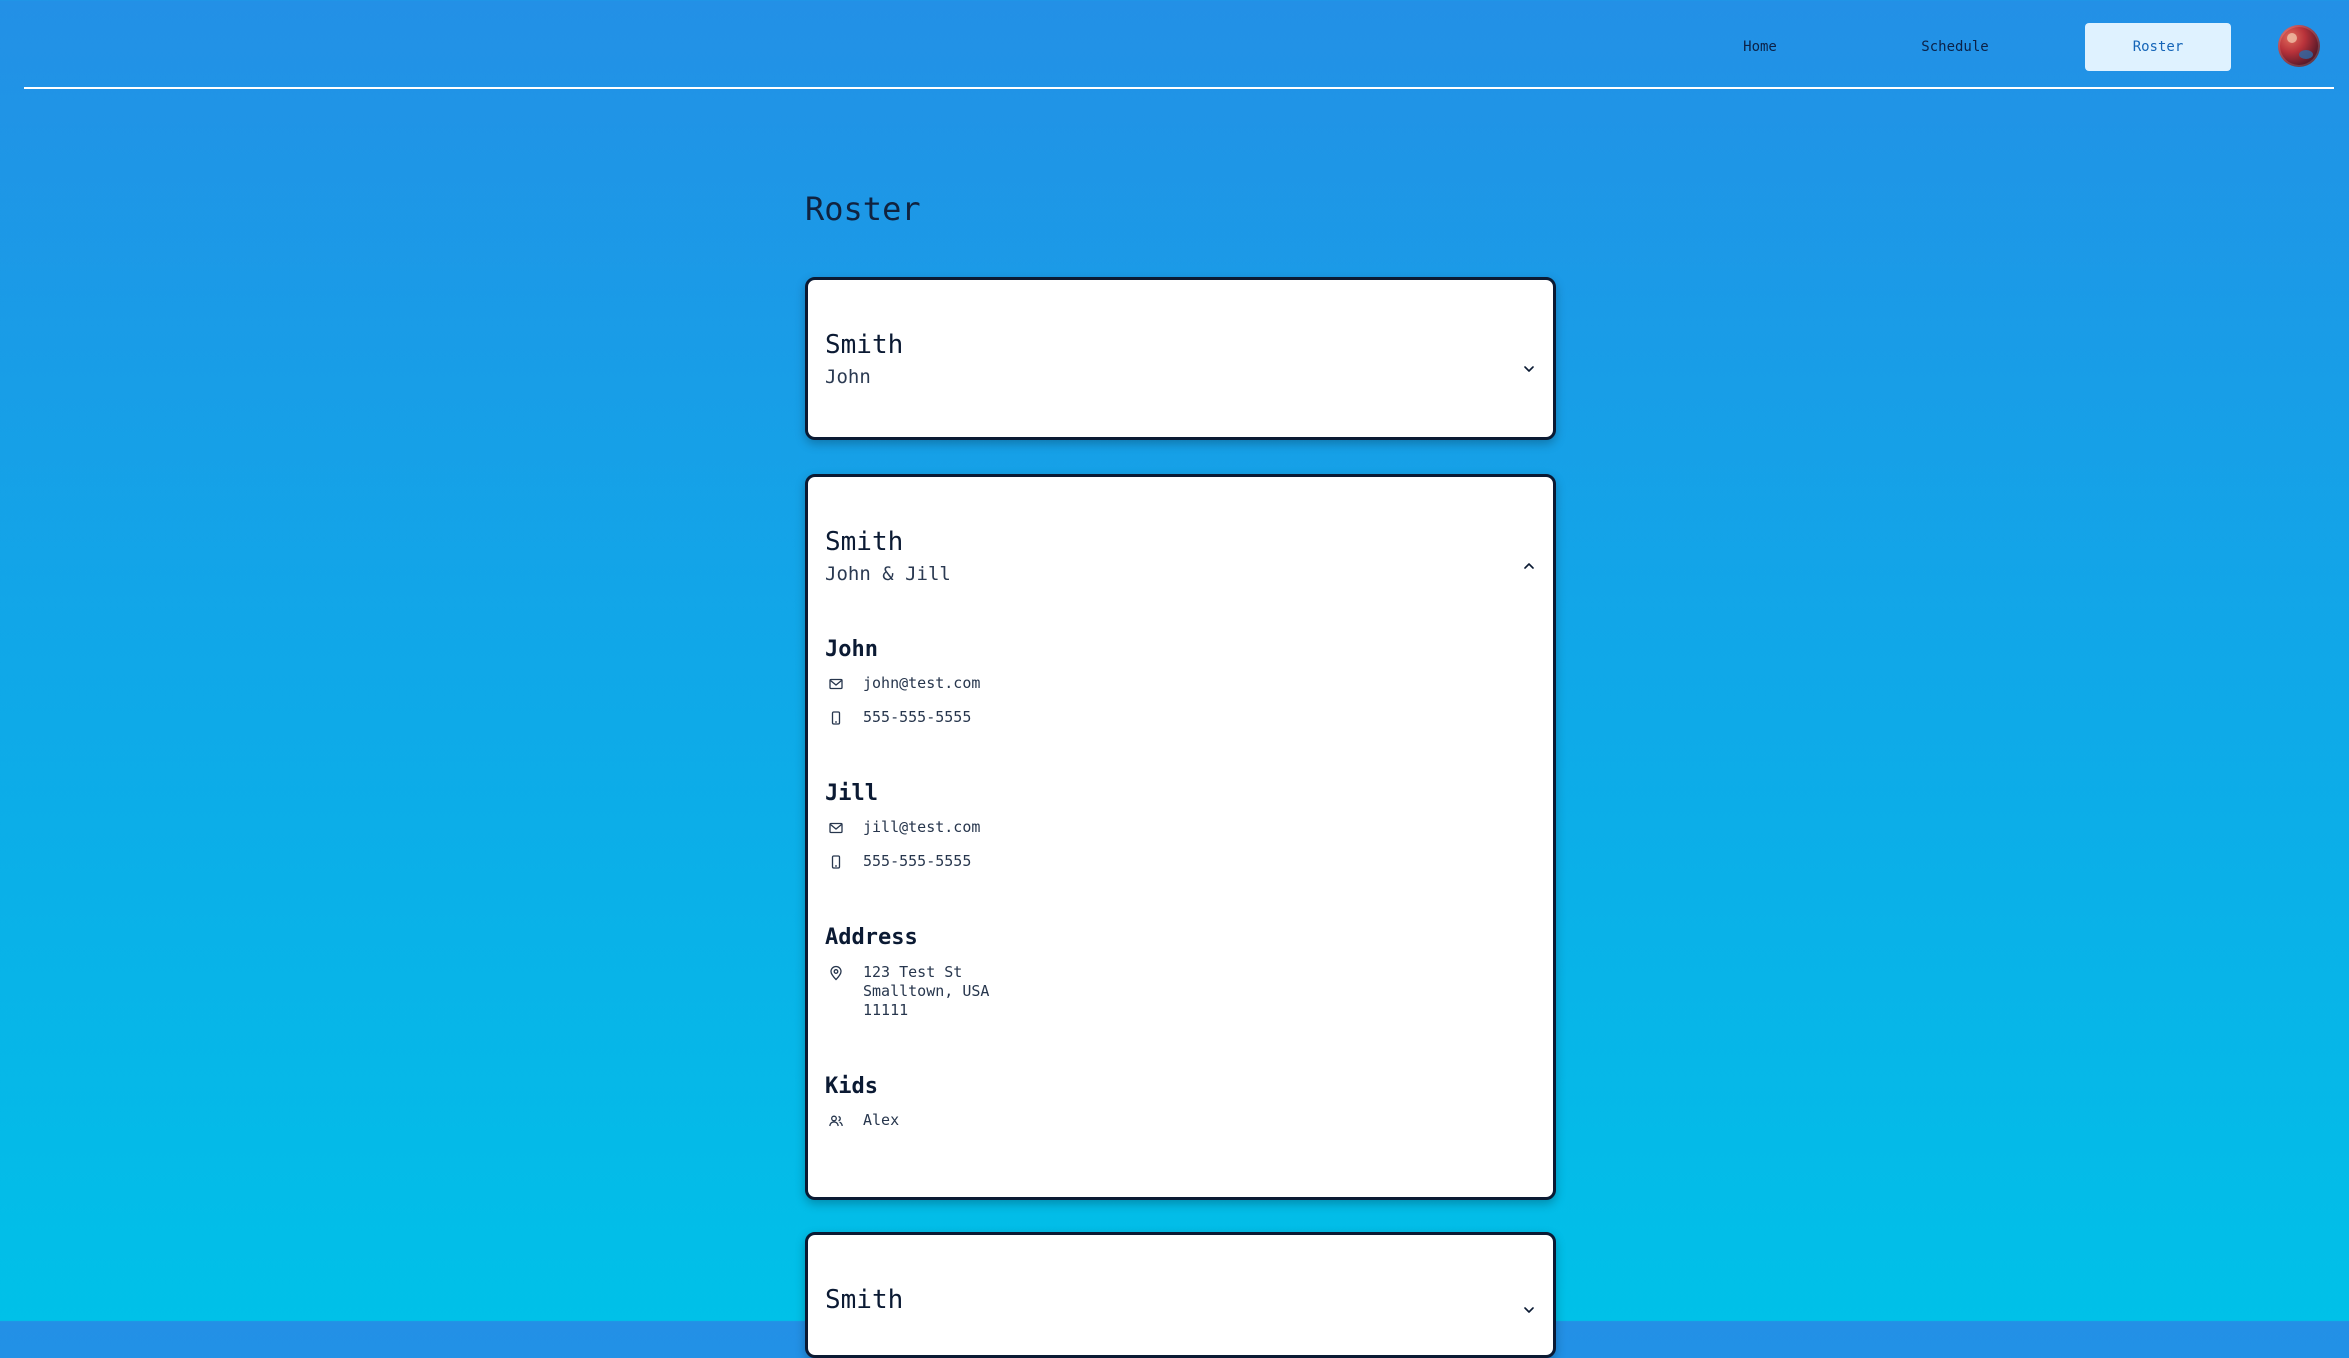  Describe the element at coordinates (1189, 562) in the screenshot. I see `family-card-header: Smith John & Jill` at that location.